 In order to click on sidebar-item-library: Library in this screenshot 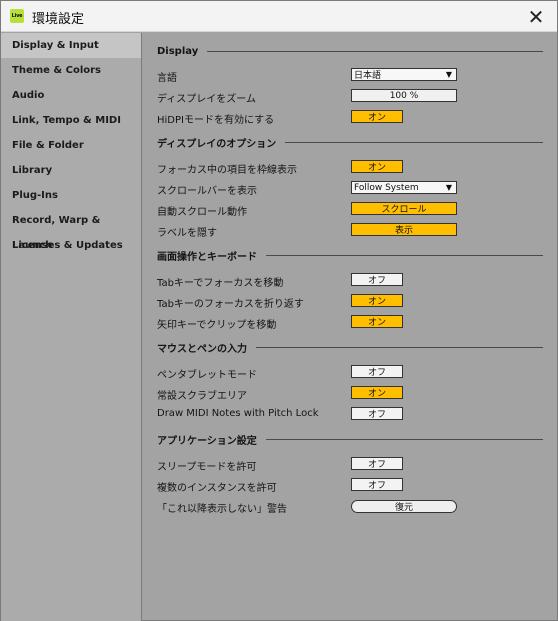, I will do `click(71, 170)`.